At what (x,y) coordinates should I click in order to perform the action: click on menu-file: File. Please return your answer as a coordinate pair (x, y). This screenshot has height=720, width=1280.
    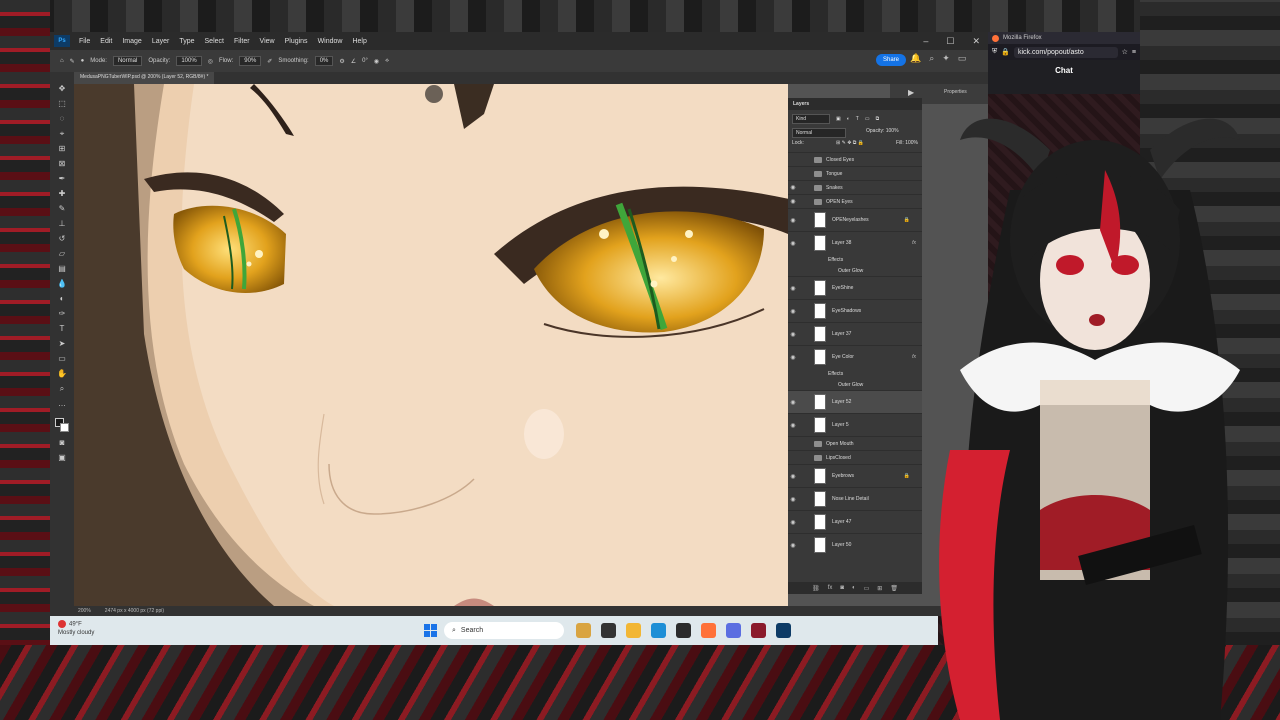
    Looking at the image, I should click on (84, 41).